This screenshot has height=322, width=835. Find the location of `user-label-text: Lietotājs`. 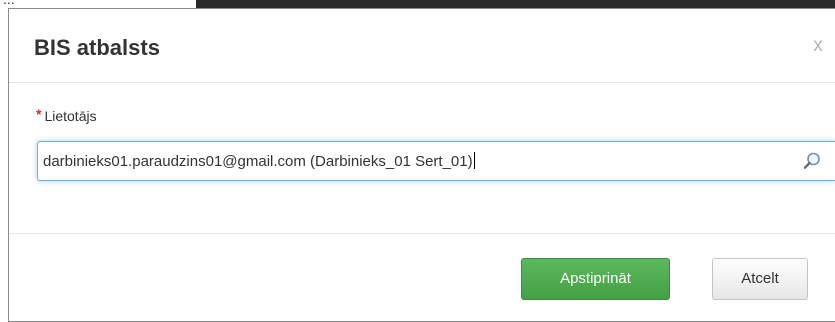

user-label-text: Lietotājs is located at coordinates (70, 116).